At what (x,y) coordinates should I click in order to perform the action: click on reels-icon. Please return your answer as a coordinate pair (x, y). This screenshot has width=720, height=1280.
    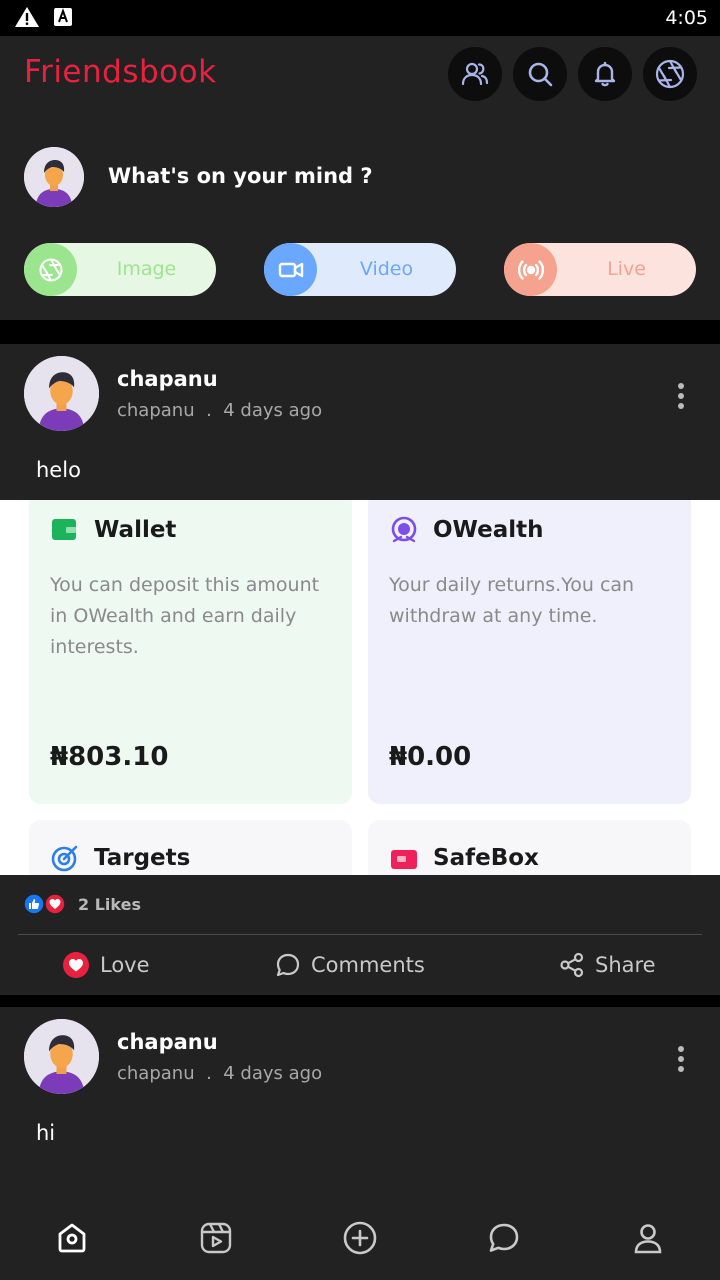
    Looking at the image, I should click on (216, 1238).